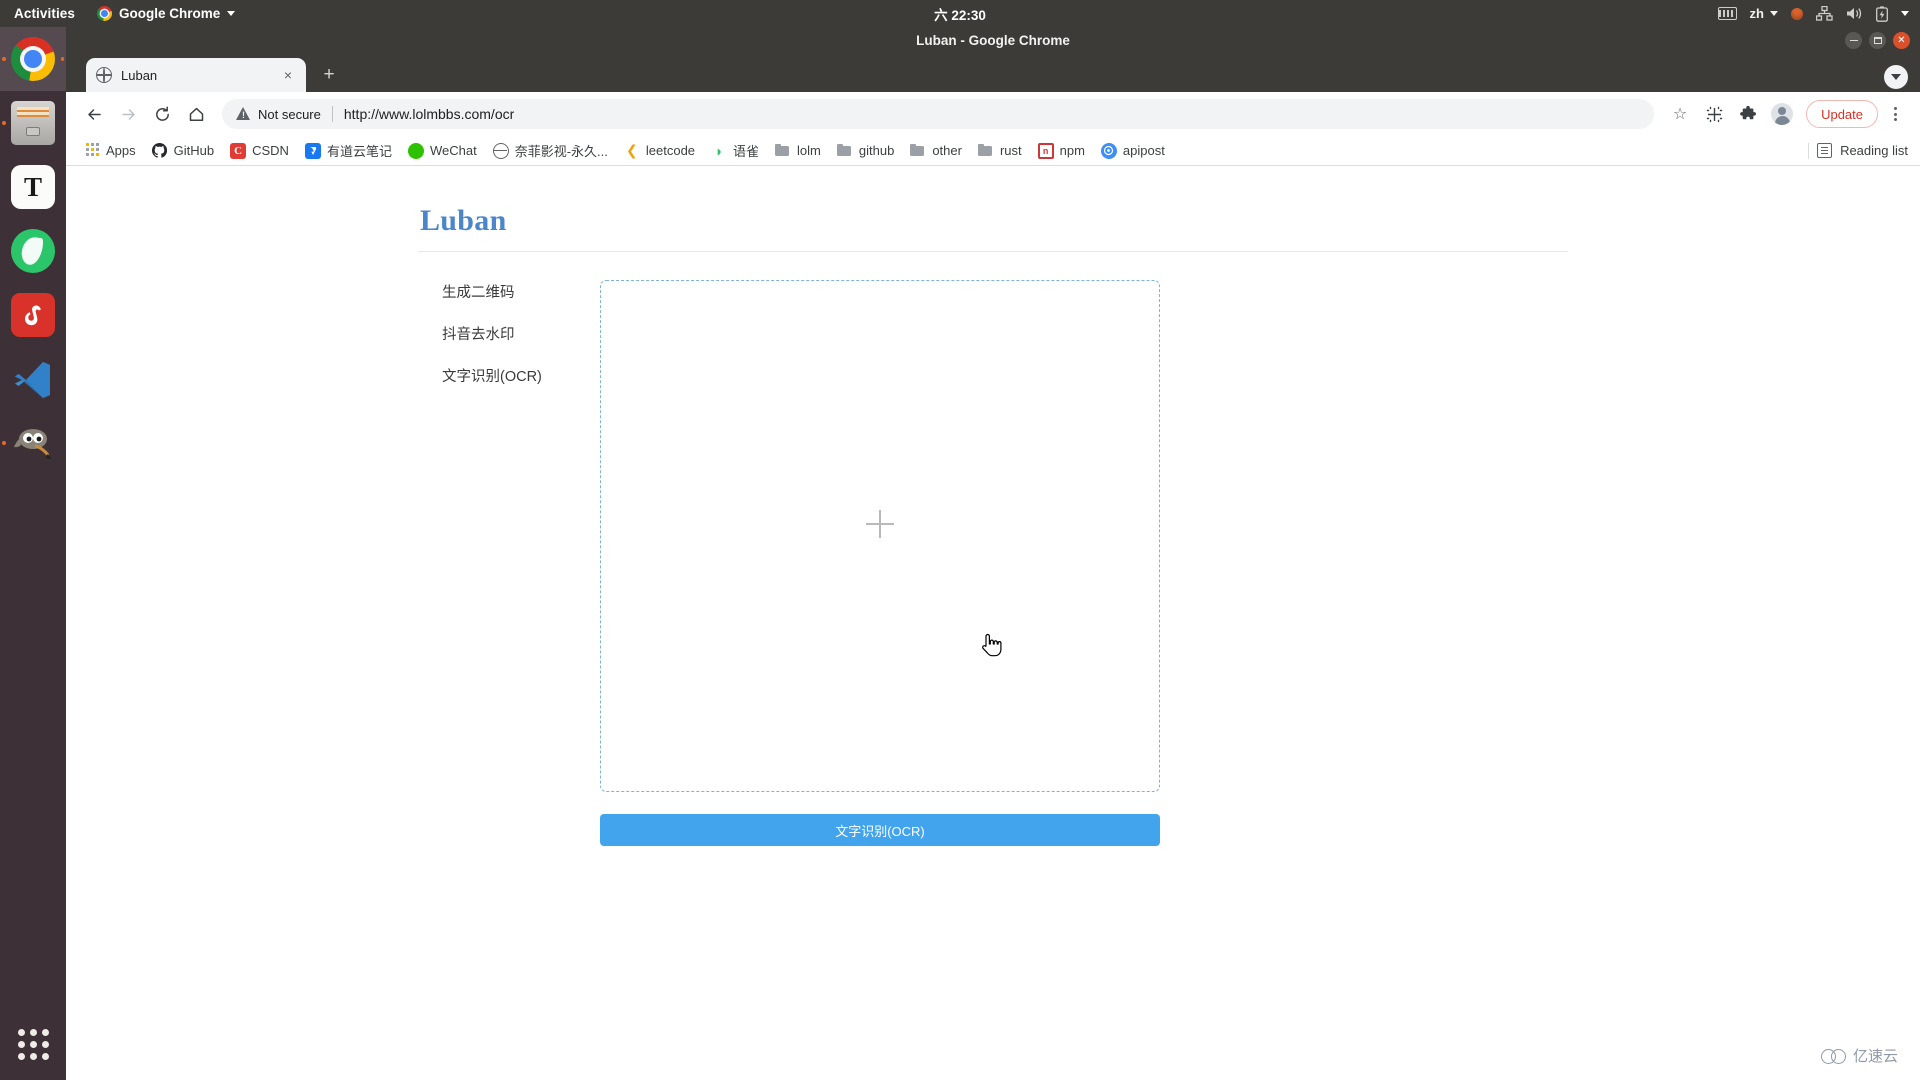 This screenshot has width=1920, height=1080. What do you see at coordinates (33, 553) in the screenshot?
I see `ubuntu-dock: T` at bounding box center [33, 553].